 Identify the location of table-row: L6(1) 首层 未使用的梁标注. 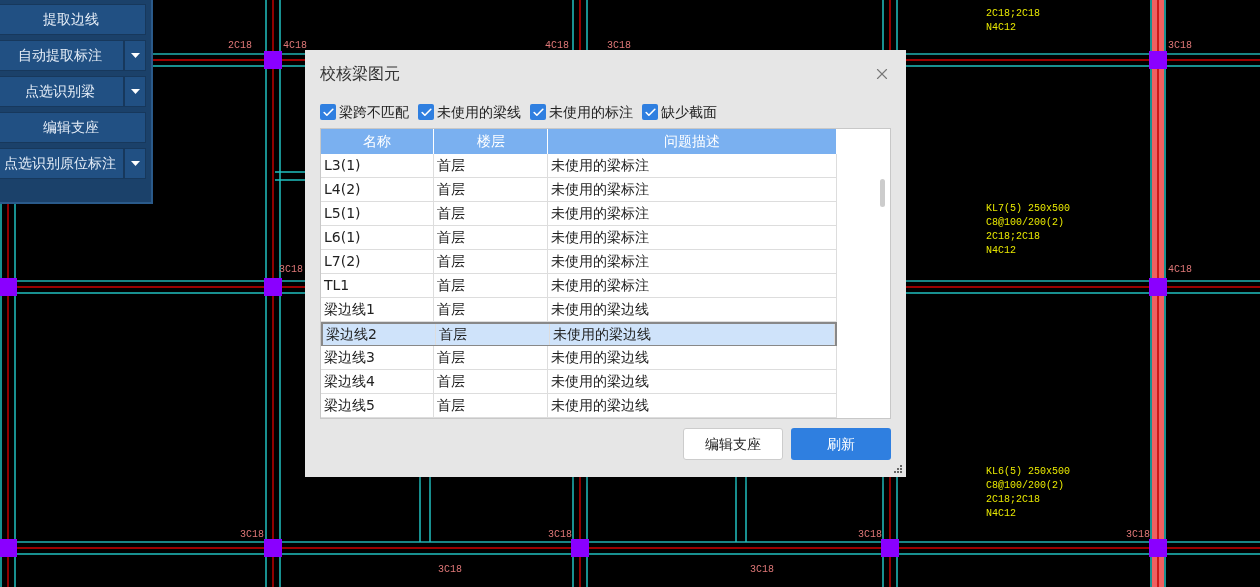
(579, 238).